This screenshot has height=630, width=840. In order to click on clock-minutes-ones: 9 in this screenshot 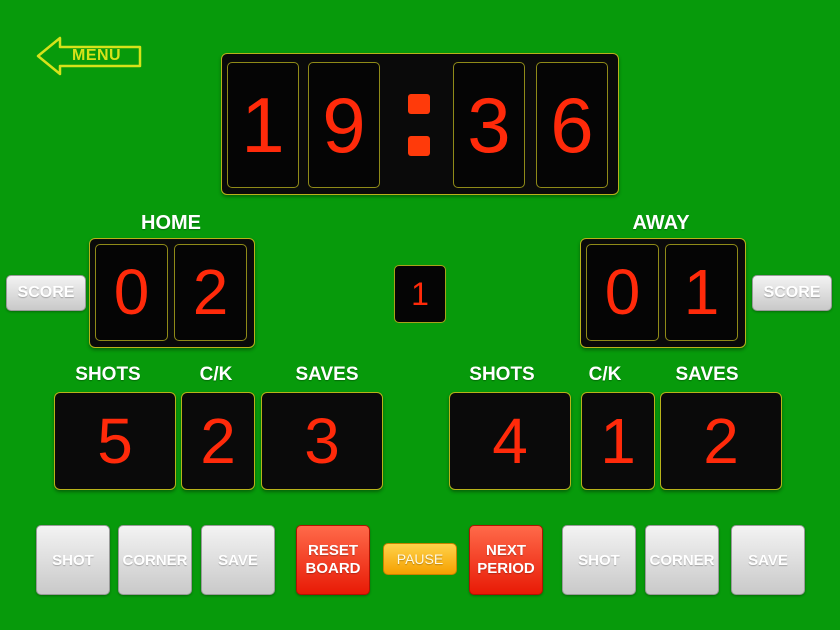, I will do `click(344, 125)`.